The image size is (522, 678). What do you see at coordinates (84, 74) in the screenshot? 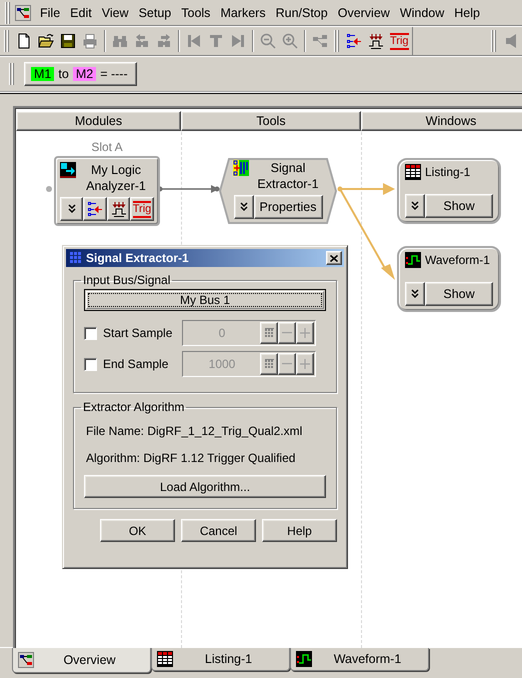
I see `marker-label: M2` at bounding box center [84, 74].